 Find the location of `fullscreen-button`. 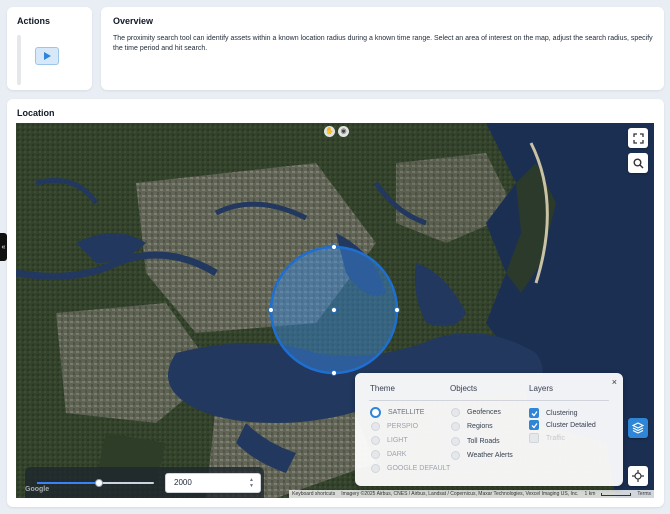

fullscreen-button is located at coordinates (638, 138).